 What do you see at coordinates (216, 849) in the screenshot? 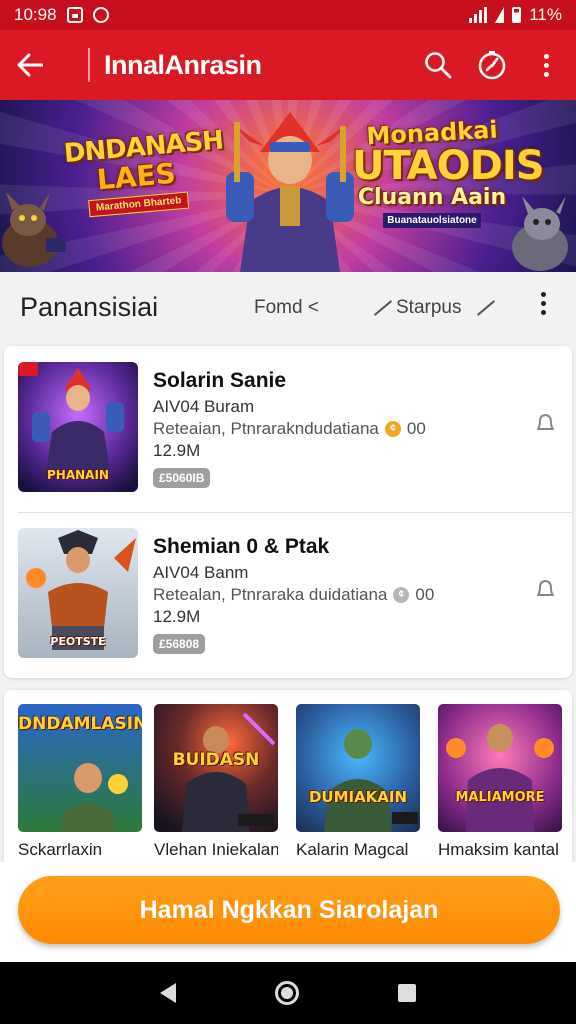
I see `featured-game-name: Vlehan Iniekalan` at bounding box center [216, 849].